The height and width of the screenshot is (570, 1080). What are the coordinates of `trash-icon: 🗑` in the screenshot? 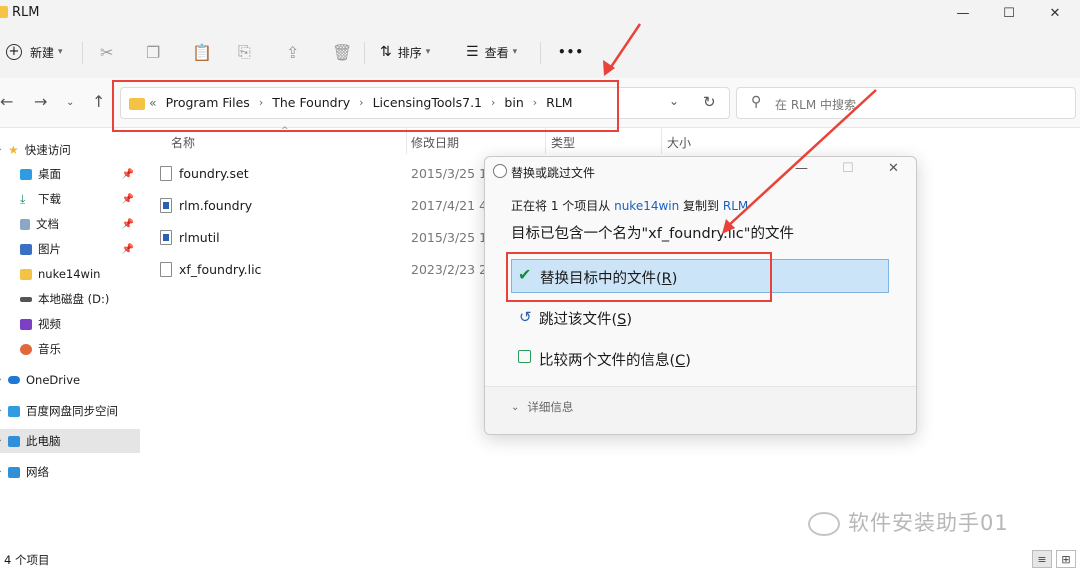 It's located at (342, 52).